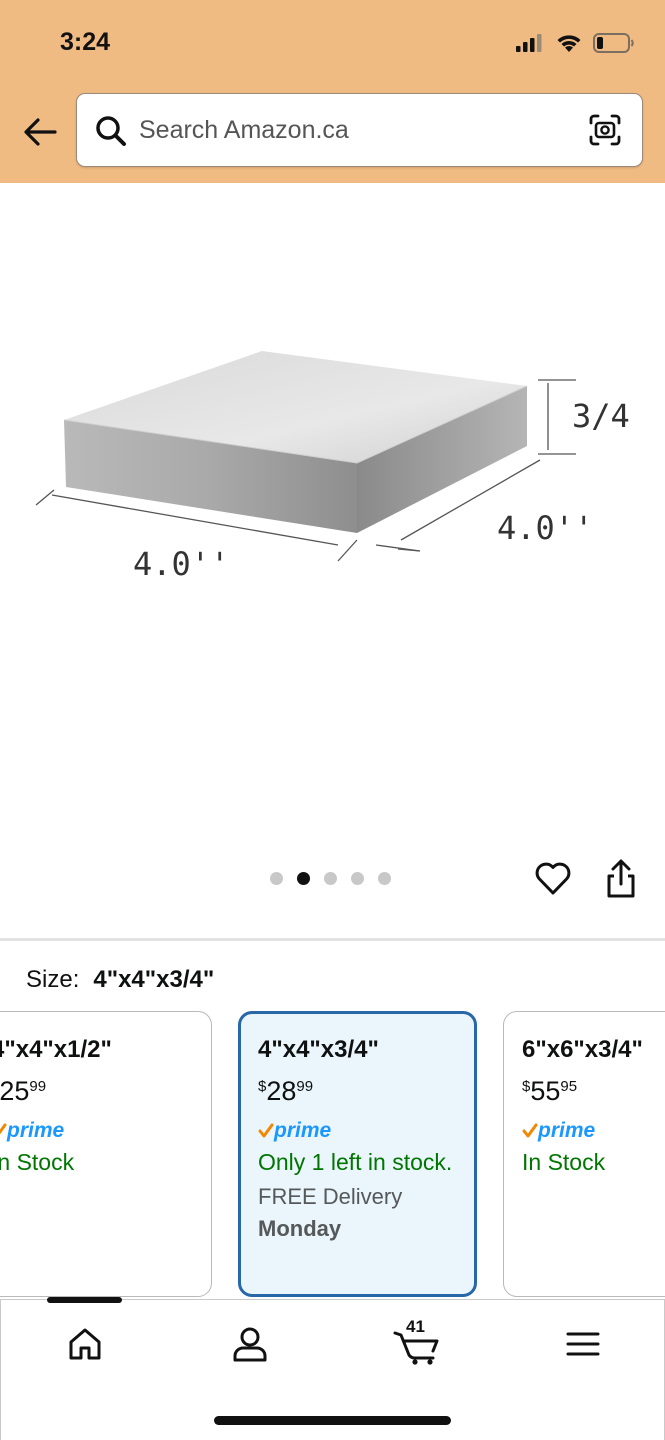 The height and width of the screenshot is (1440, 665). What do you see at coordinates (553, 878) in the screenshot?
I see `heart-icon` at bounding box center [553, 878].